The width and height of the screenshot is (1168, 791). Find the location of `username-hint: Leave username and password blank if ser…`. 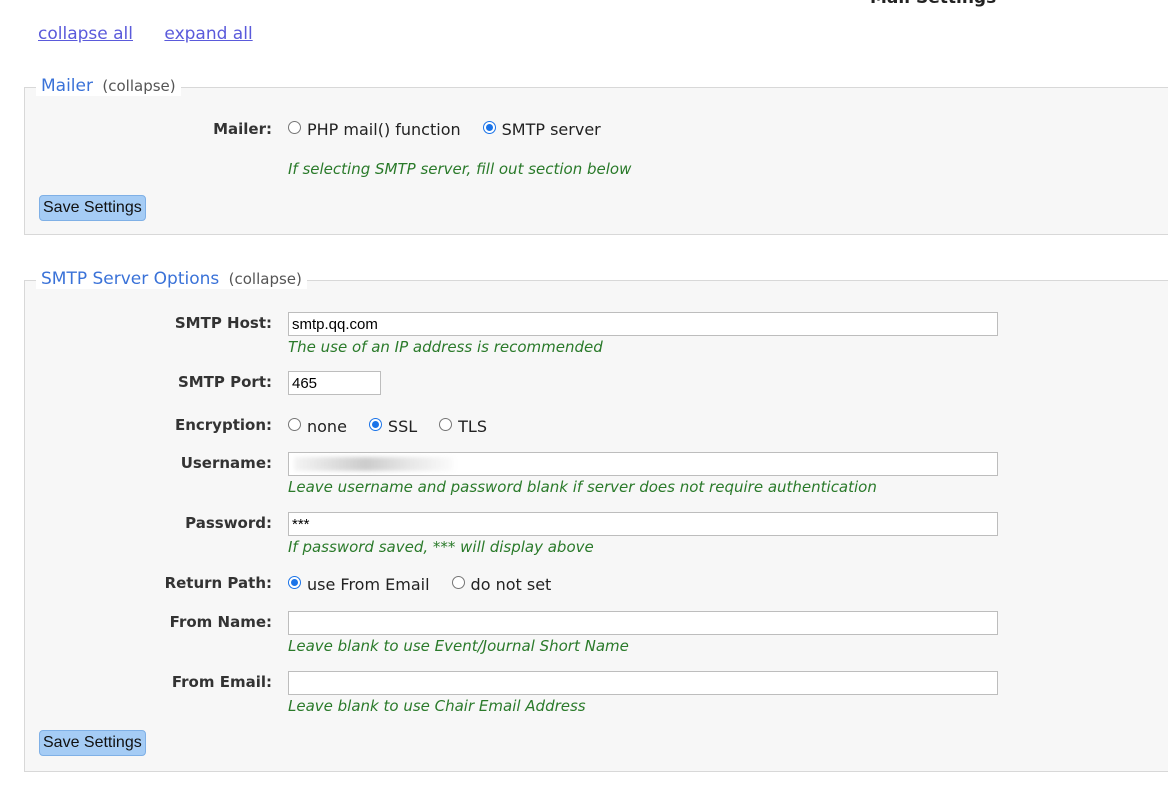

username-hint: Leave username and password blank if ser… is located at coordinates (582, 487).